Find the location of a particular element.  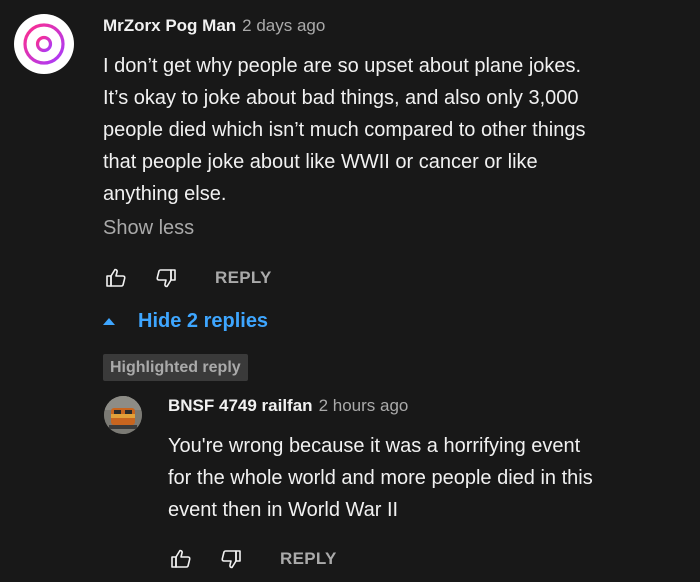

comment-author: MrZorx Pog Man is located at coordinates (169, 26).